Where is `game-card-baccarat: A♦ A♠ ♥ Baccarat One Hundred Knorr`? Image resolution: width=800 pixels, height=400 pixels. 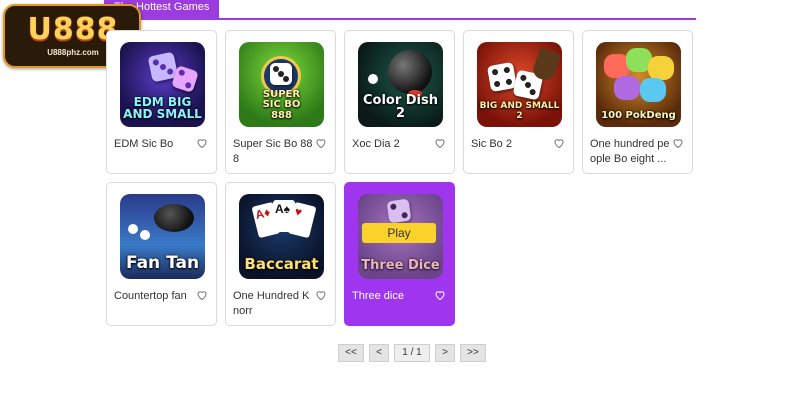 game-card-baccarat: A♦ A♠ ♥ Baccarat One Hundred Knorr is located at coordinates (280, 254).